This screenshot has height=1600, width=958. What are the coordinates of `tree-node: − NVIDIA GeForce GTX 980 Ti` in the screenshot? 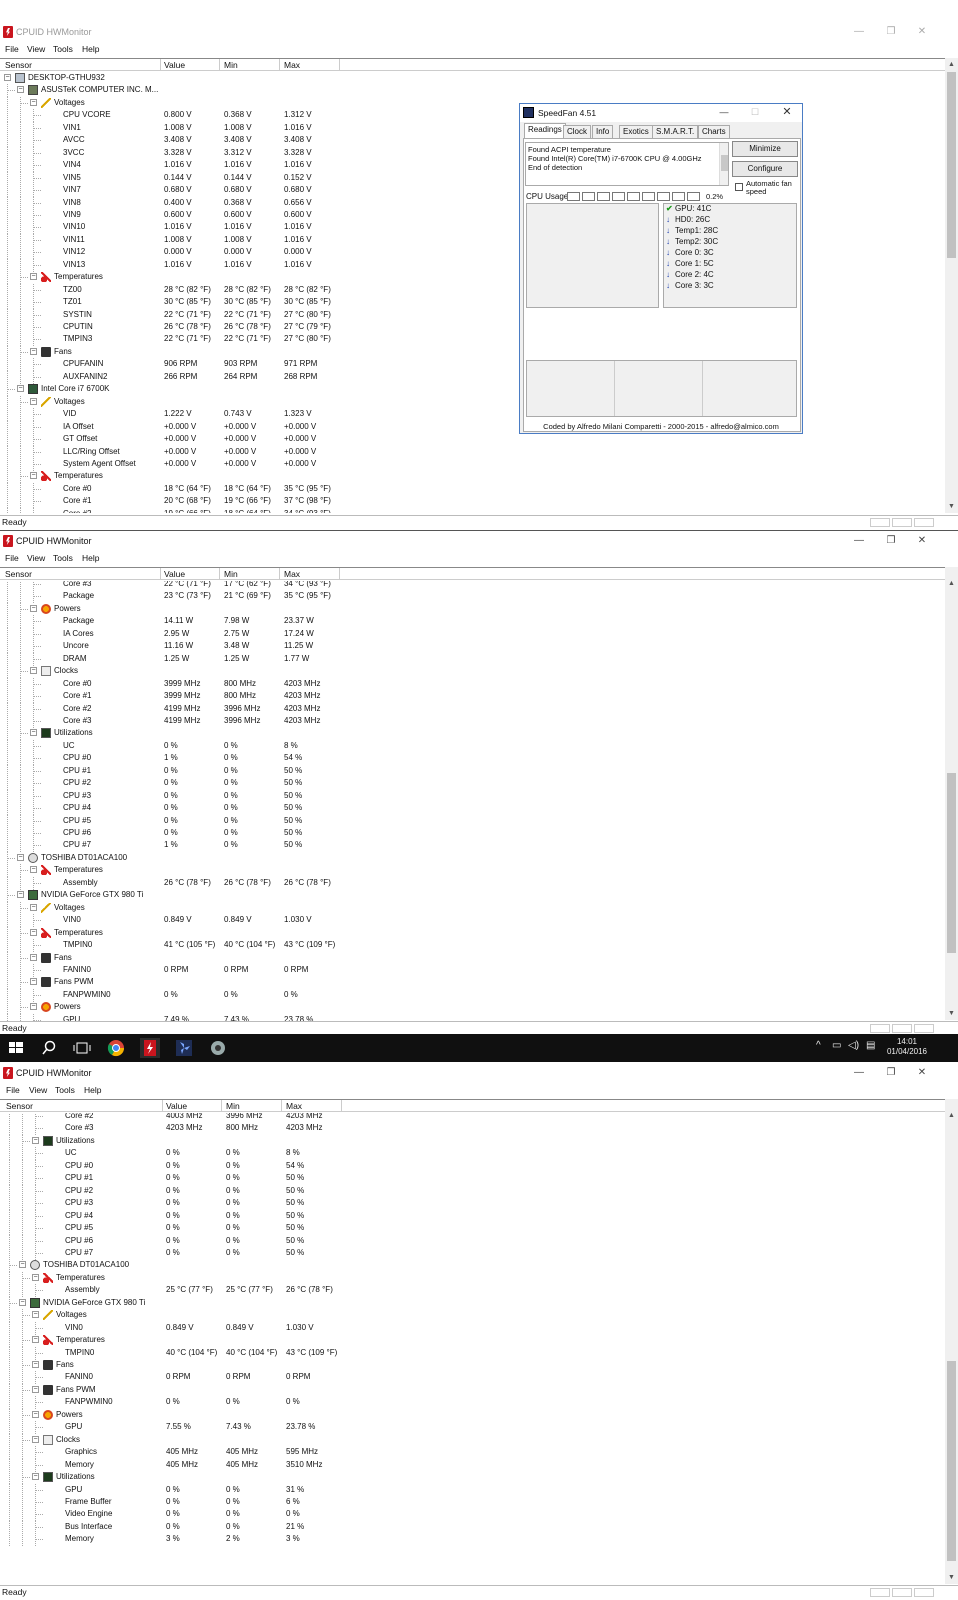 It's located at (472, 1303).